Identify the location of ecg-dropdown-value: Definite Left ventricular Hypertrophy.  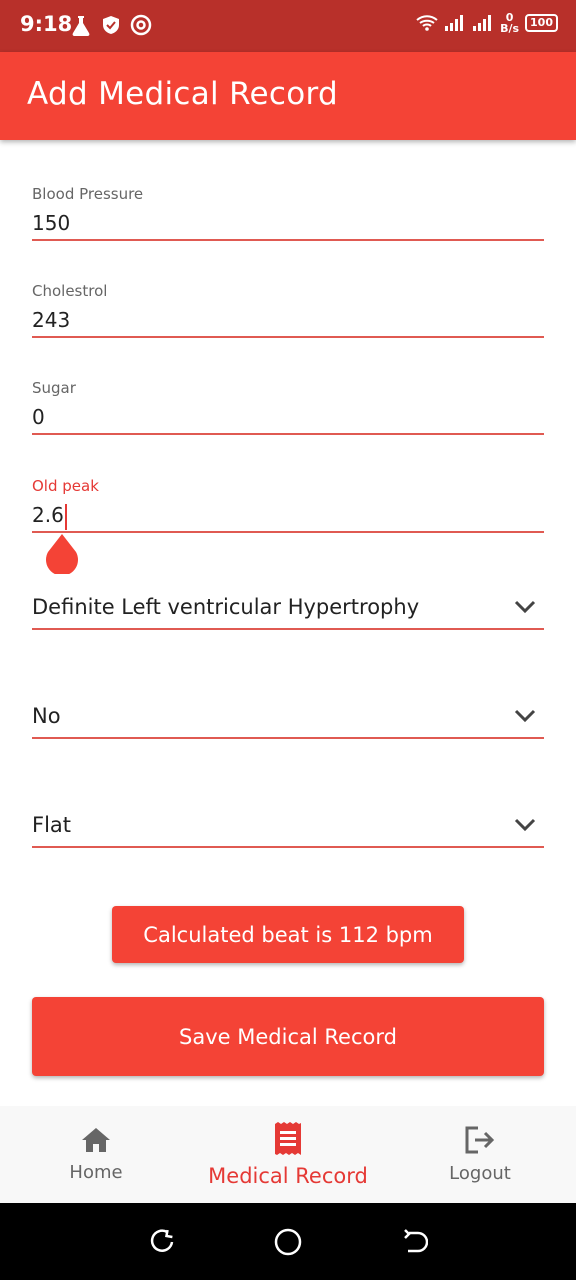
(226, 607).